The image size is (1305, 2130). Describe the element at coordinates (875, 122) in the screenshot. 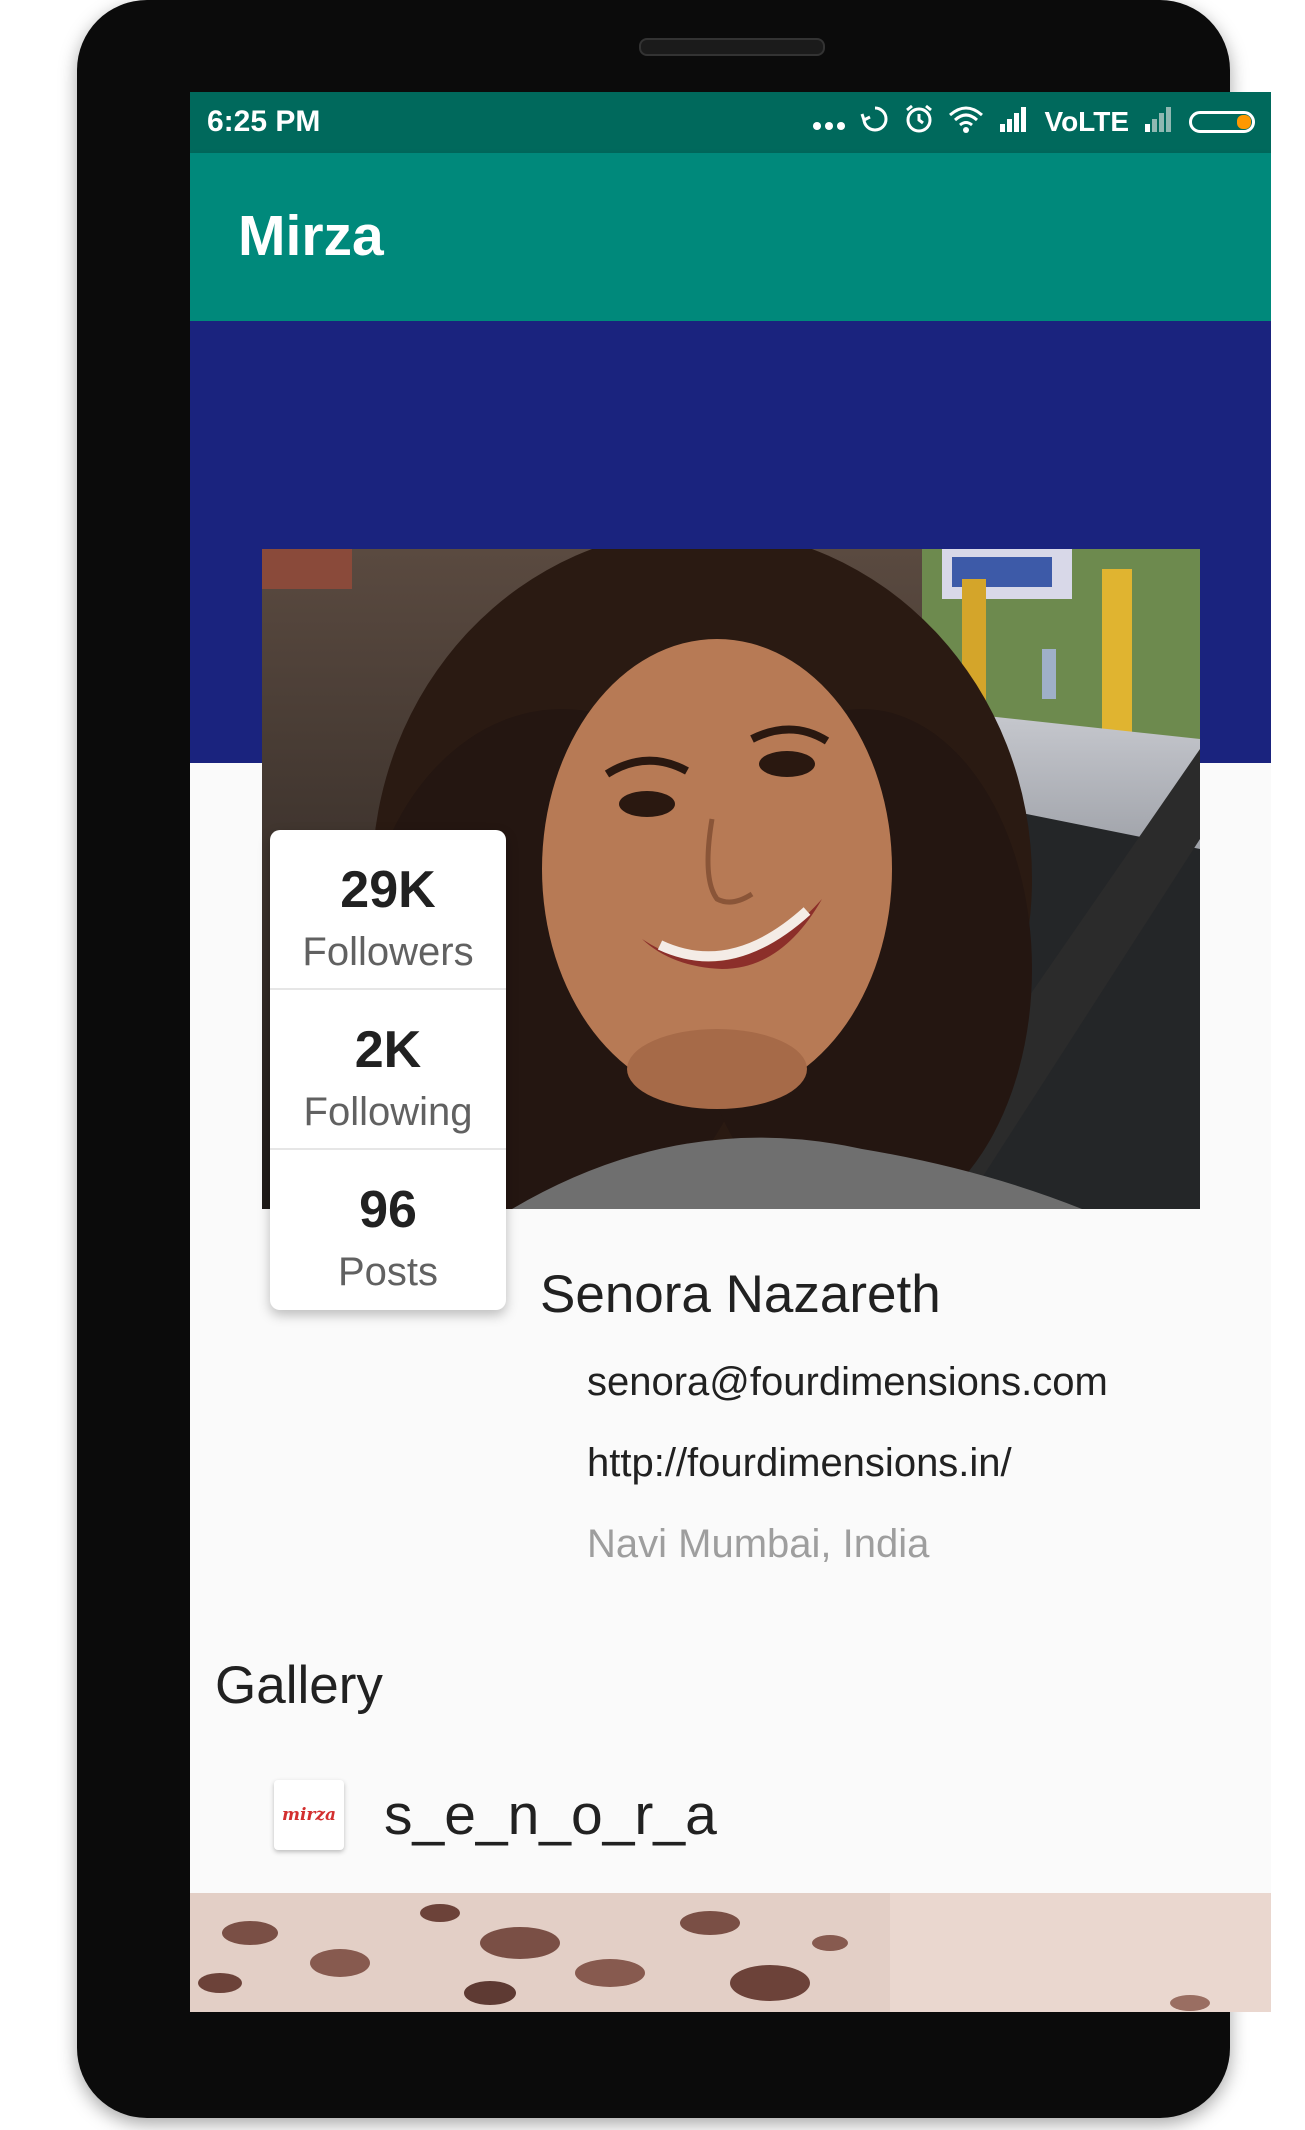

I see `sync-icon` at that location.